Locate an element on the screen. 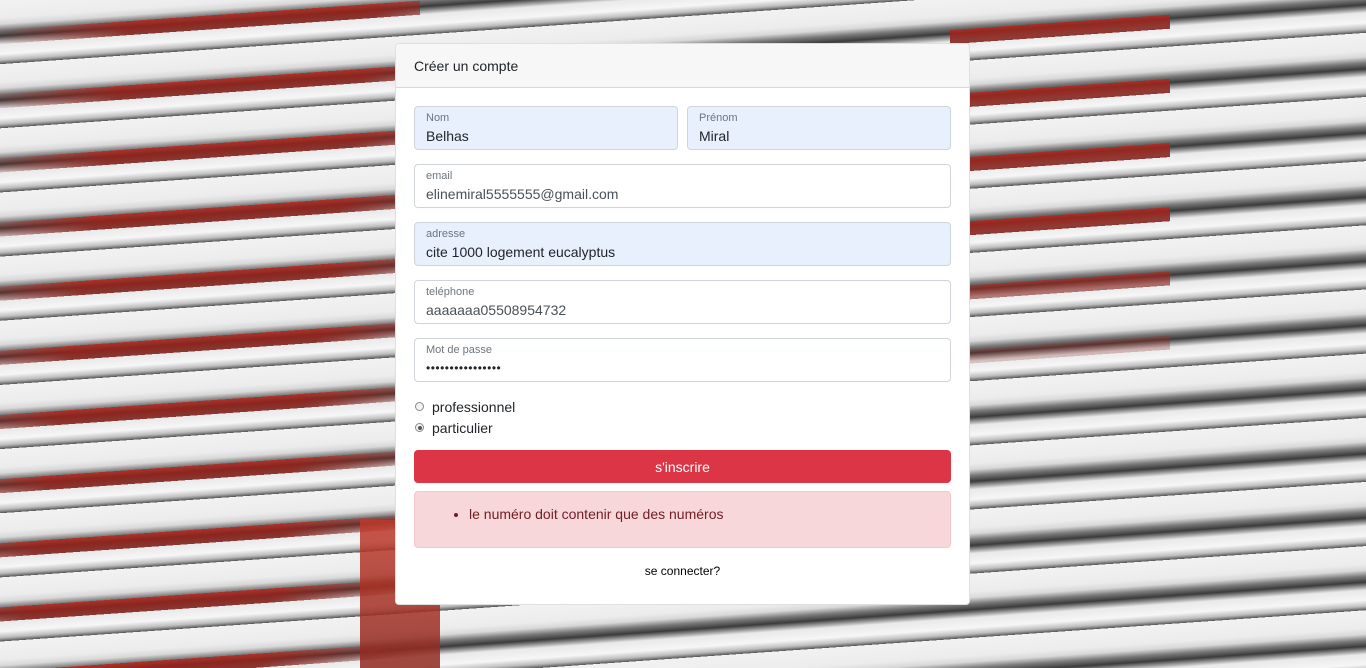  nom-value: Belhas is located at coordinates (546, 136).